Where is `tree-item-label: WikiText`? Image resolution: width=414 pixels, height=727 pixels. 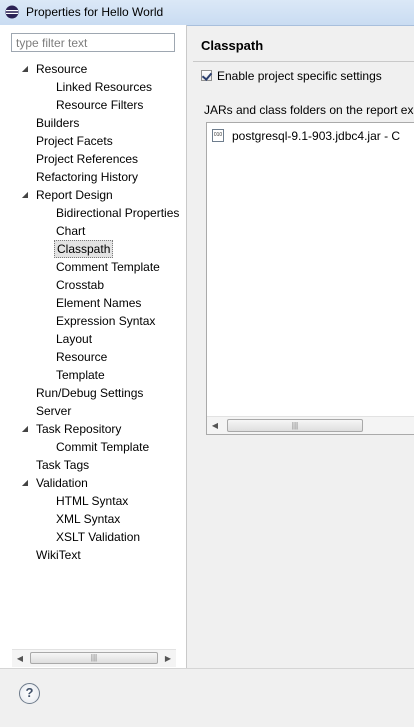 tree-item-label: WikiText is located at coordinates (58, 555).